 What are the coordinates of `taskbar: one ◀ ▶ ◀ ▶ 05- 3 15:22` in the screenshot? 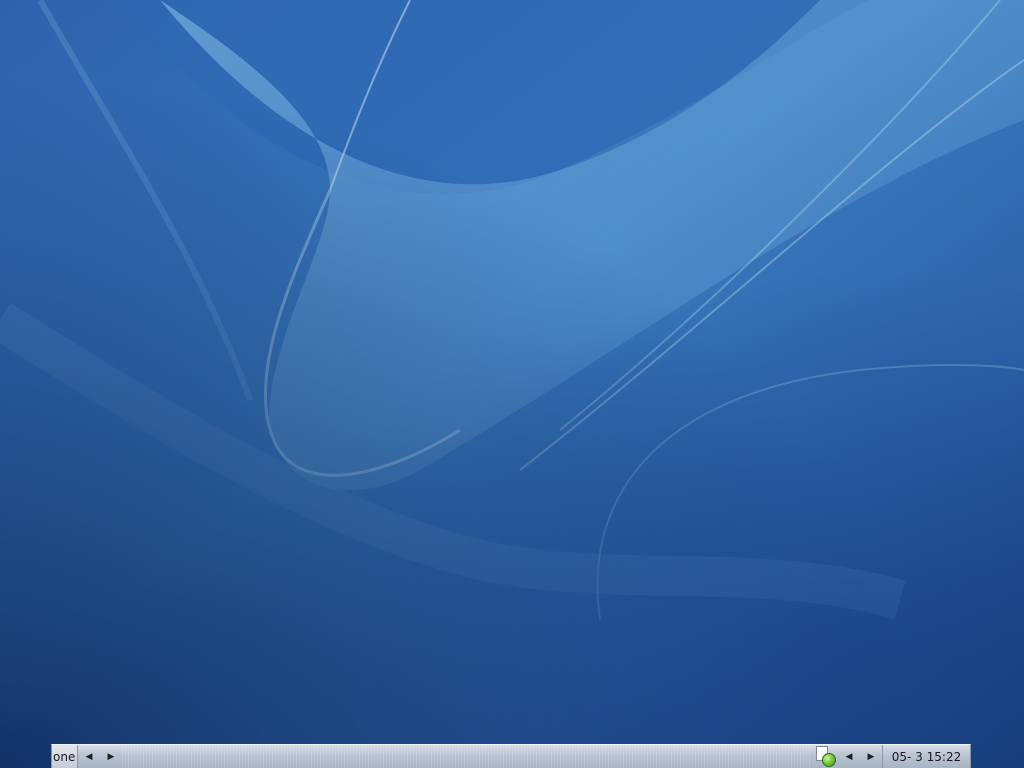 It's located at (511, 756).